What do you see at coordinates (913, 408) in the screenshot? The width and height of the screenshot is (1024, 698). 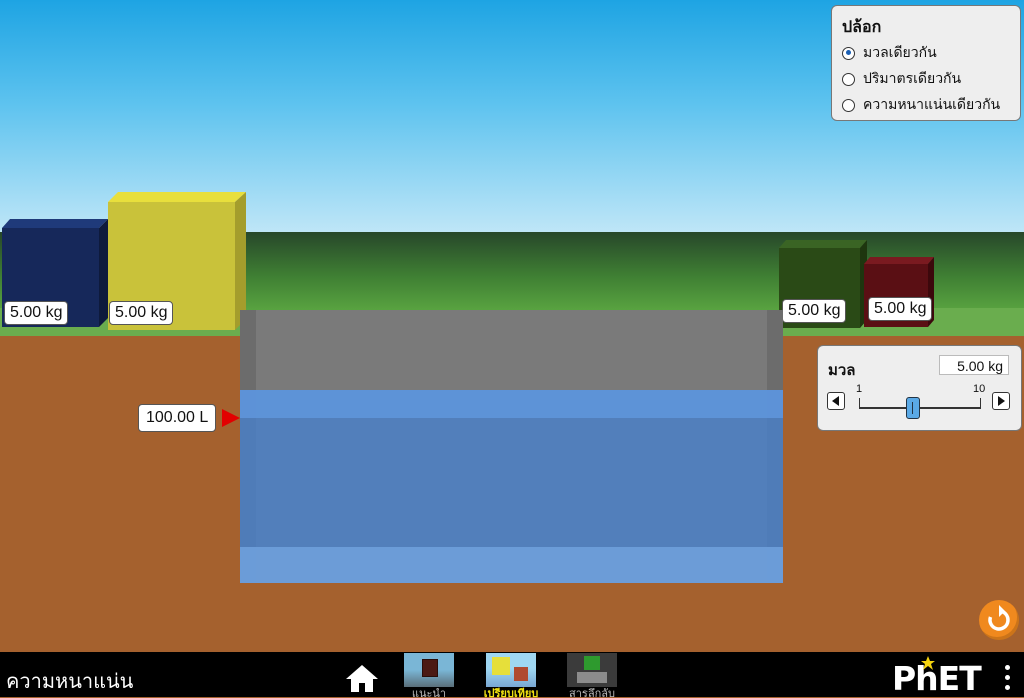 I see `mass-slider-thumb` at bounding box center [913, 408].